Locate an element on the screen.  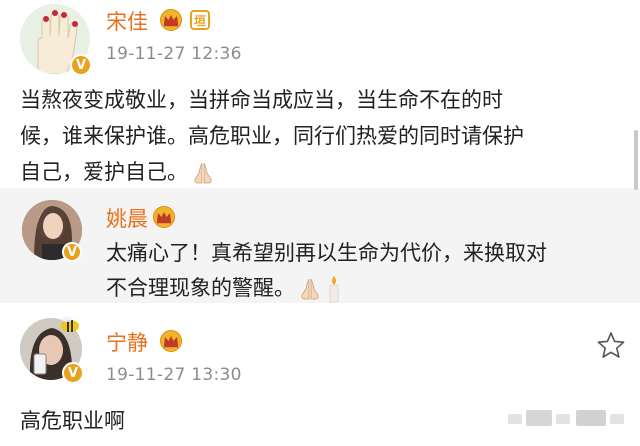
comment-timestamp: 19-11-27 13:30 is located at coordinates (174, 375).